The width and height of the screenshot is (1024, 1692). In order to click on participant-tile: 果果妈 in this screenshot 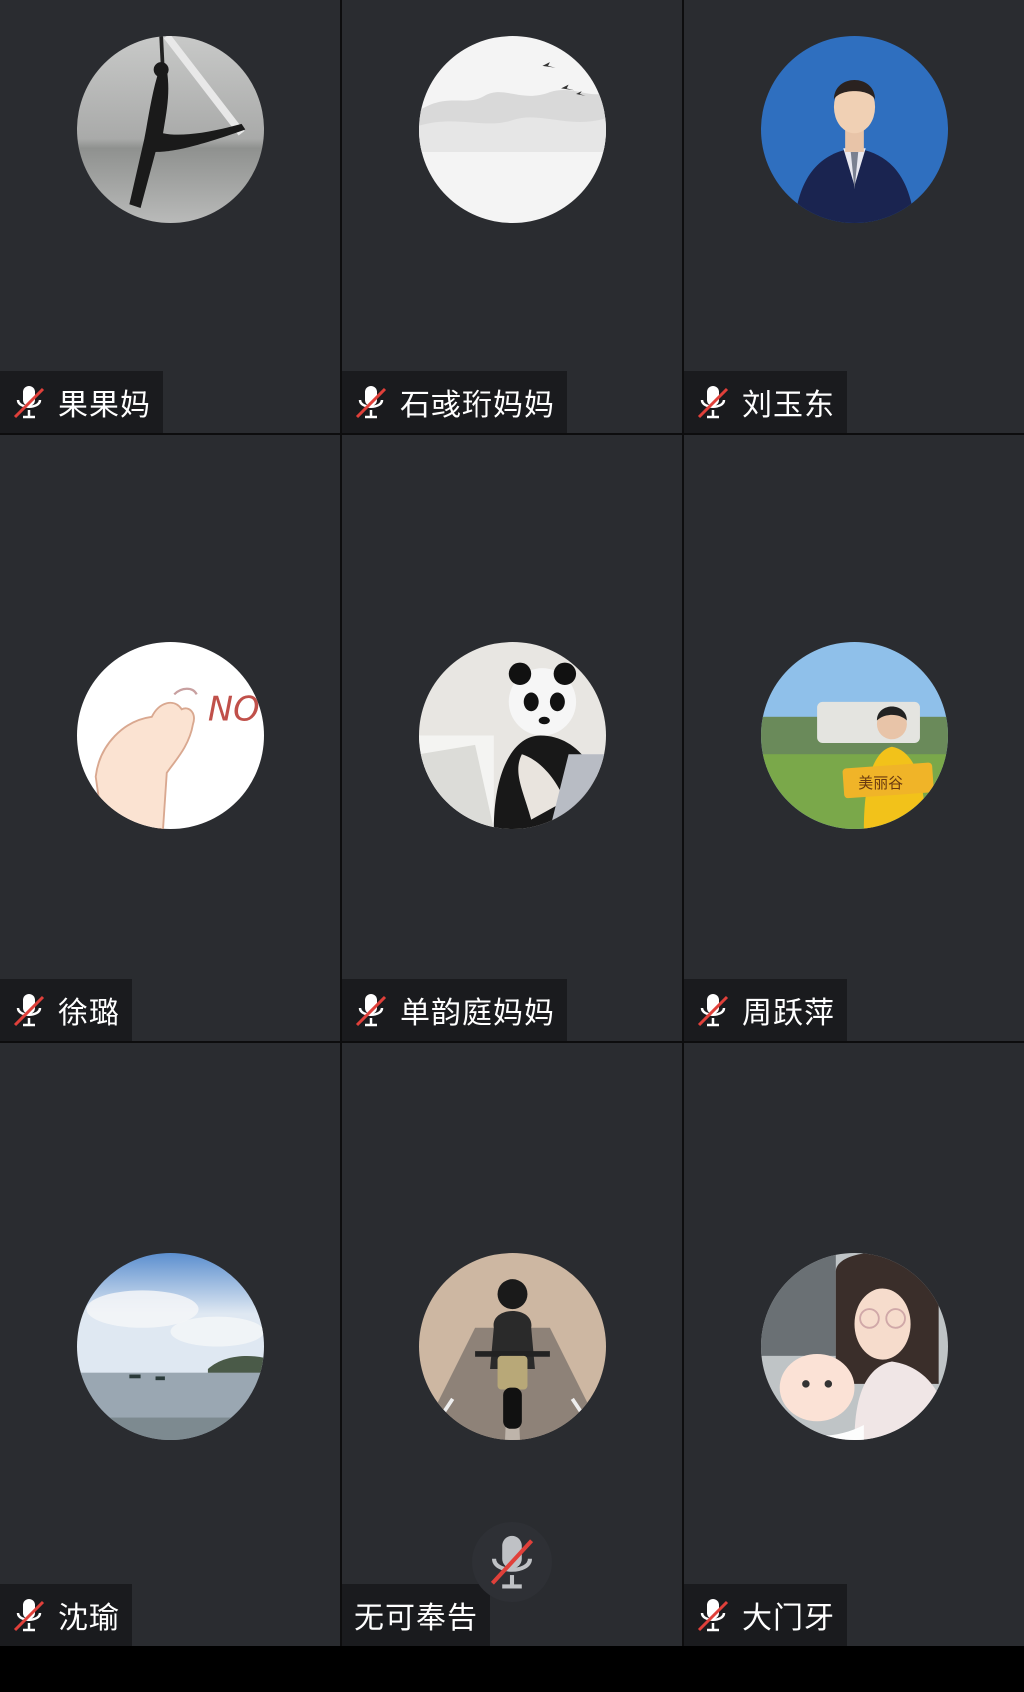, I will do `click(170, 216)`.